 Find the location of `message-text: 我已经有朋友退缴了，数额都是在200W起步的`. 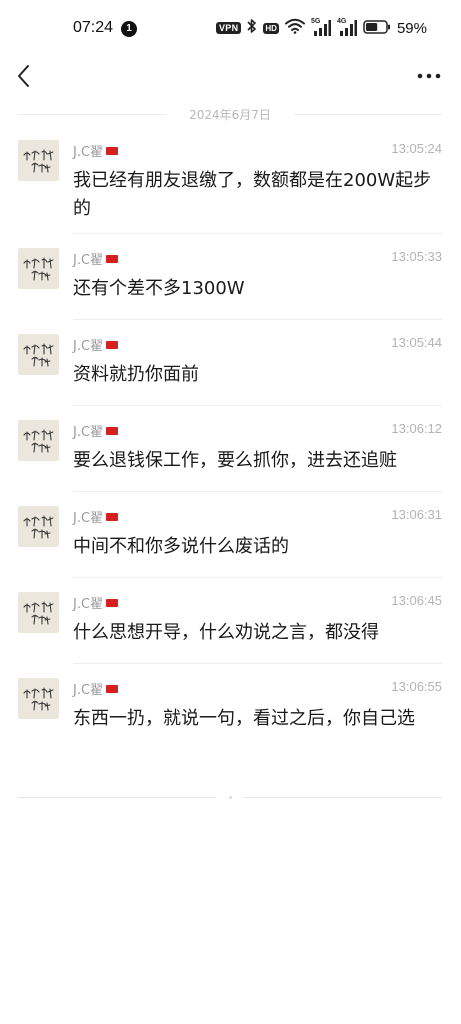

message-text: 我已经有朋友退缴了，数额都是在200W起步的 is located at coordinates (258, 195).